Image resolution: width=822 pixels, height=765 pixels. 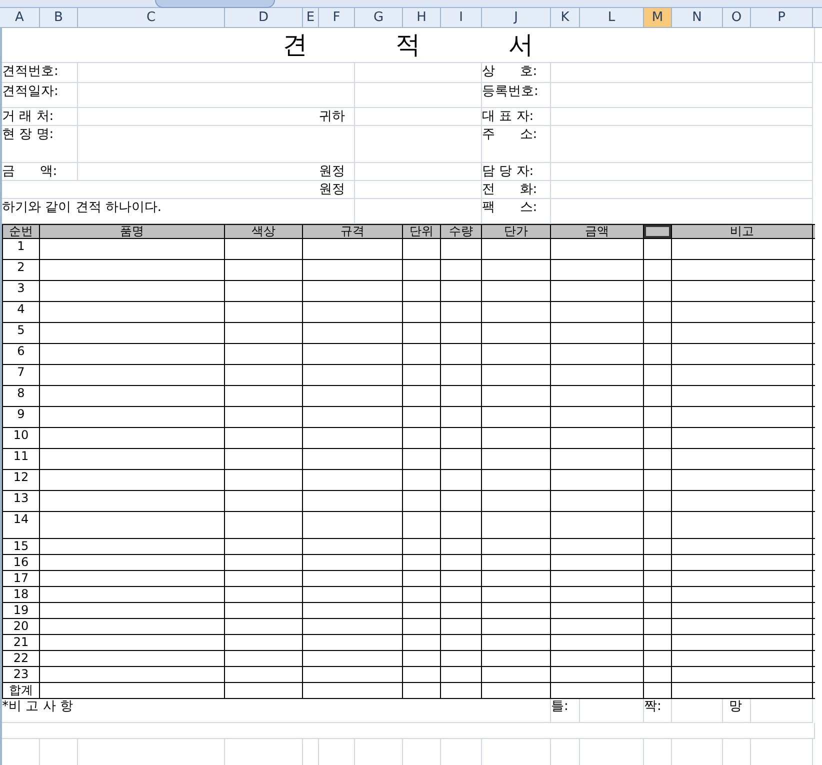 What do you see at coordinates (21, 578) in the screenshot?
I see `row-number: 17` at bounding box center [21, 578].